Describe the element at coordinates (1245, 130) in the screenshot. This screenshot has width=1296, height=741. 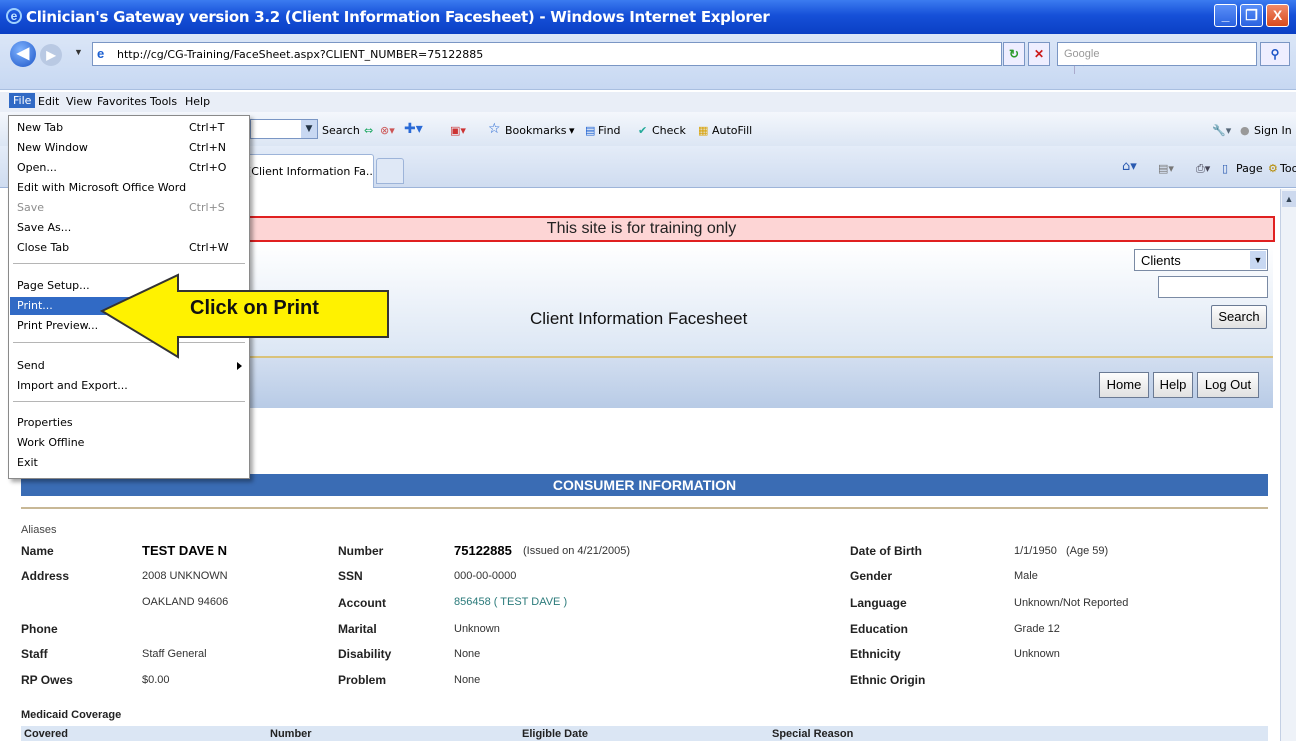
I see `sign-in-icon: ●` at that location.